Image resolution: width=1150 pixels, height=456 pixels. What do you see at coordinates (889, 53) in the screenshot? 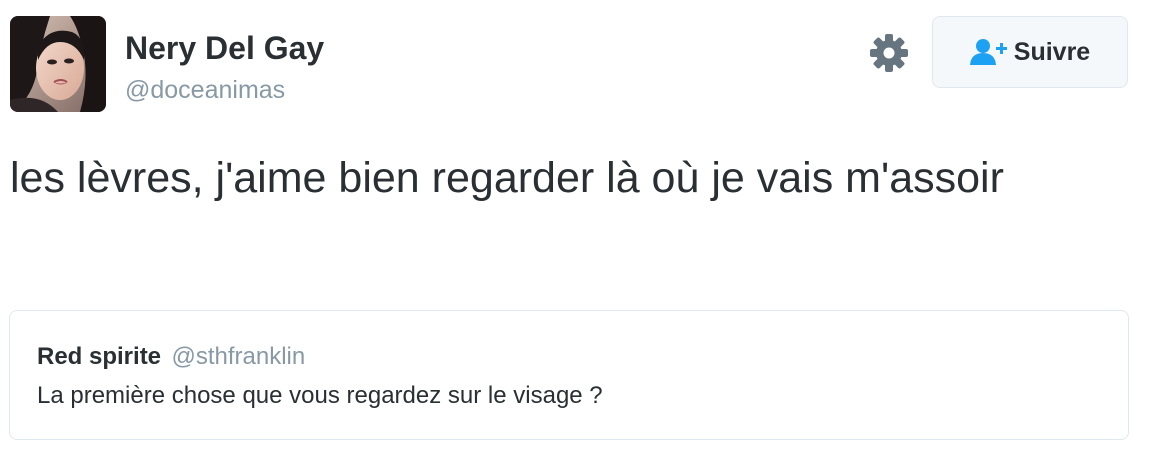
I see `gear-icon` at bounding box center [889, 53].